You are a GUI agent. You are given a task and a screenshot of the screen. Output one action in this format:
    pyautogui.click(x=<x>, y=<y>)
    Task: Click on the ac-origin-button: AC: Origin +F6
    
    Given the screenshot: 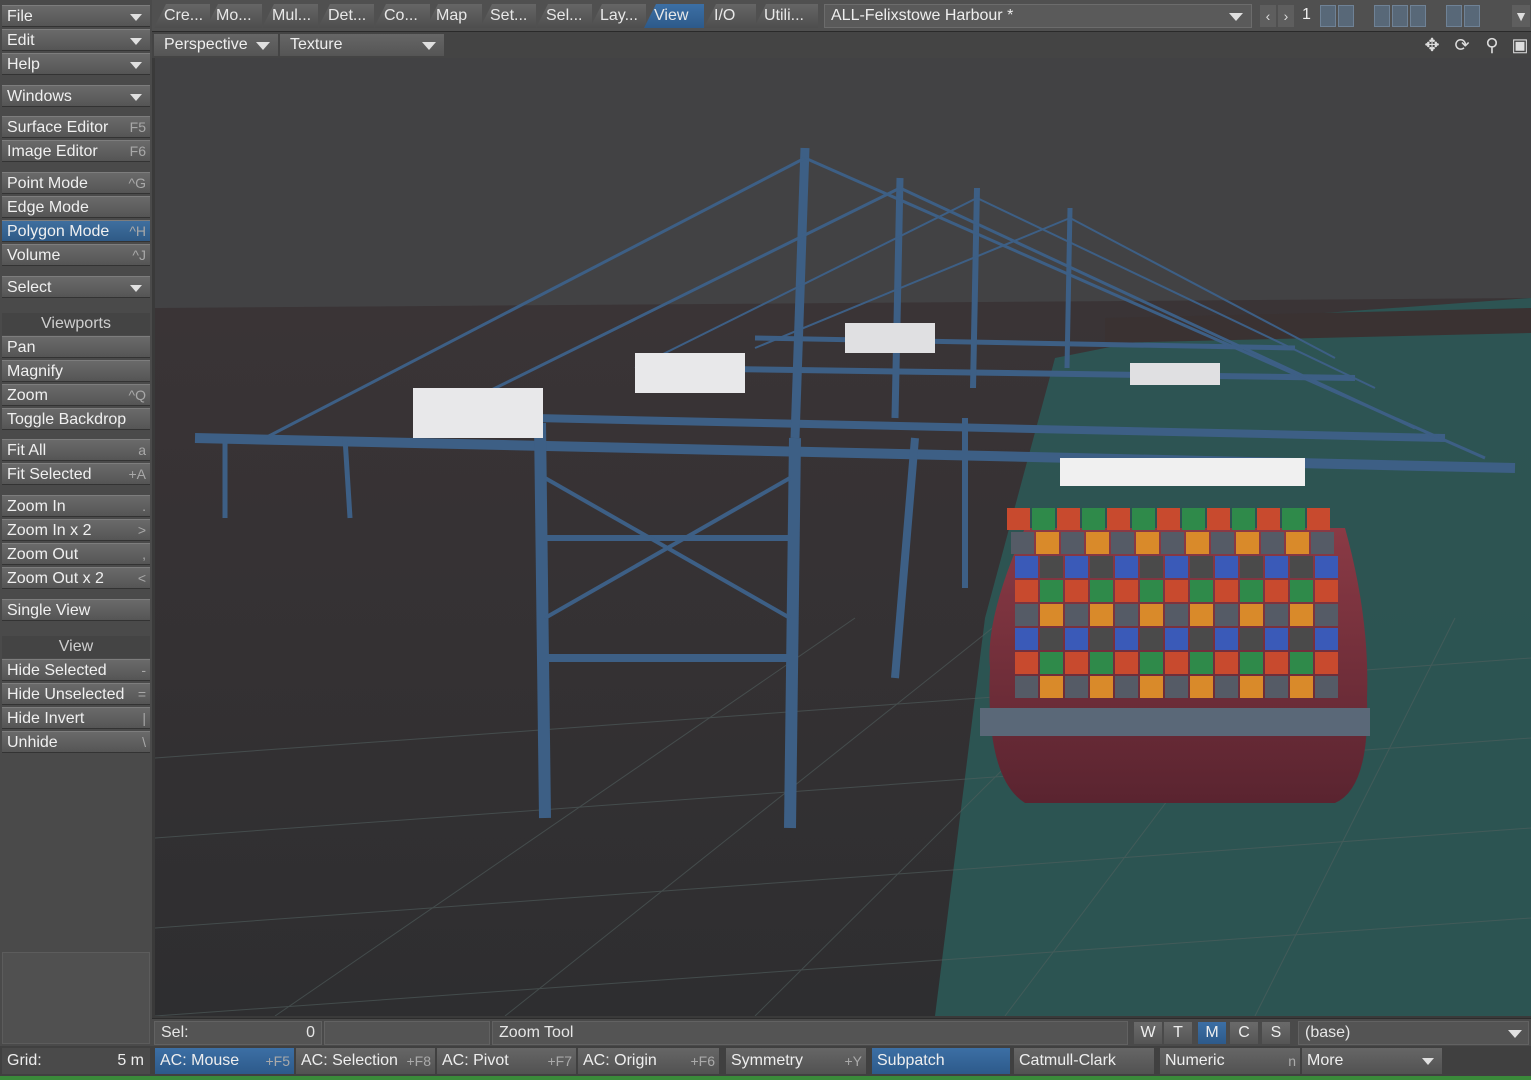 What is the action you would take?
    pyautogui.click(x=648, y=1061)
    